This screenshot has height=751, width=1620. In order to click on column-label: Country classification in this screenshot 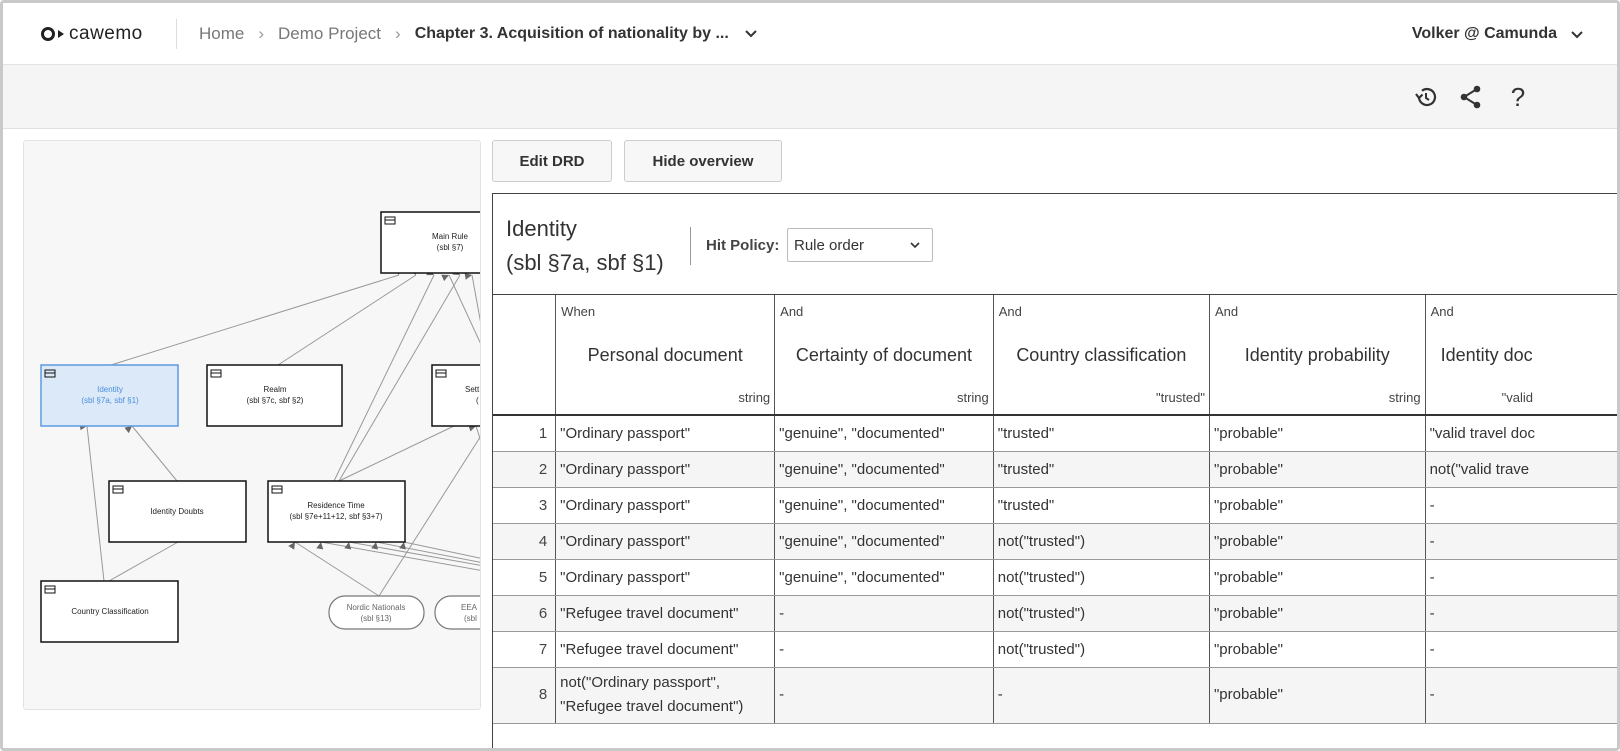, I will do `click(1101, 355)`.